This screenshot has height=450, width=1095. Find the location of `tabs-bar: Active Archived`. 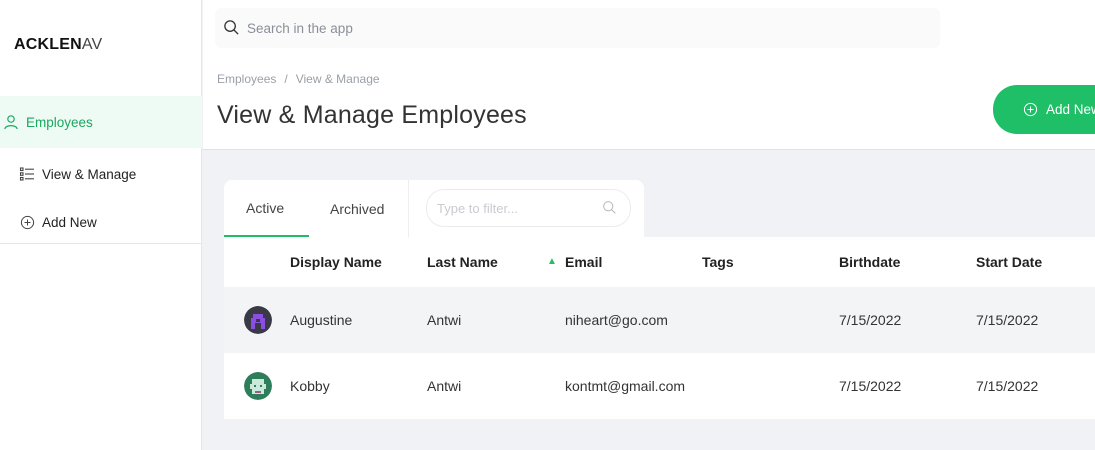

tabs-bar: Active Archived is located at coordinates (434, 209).